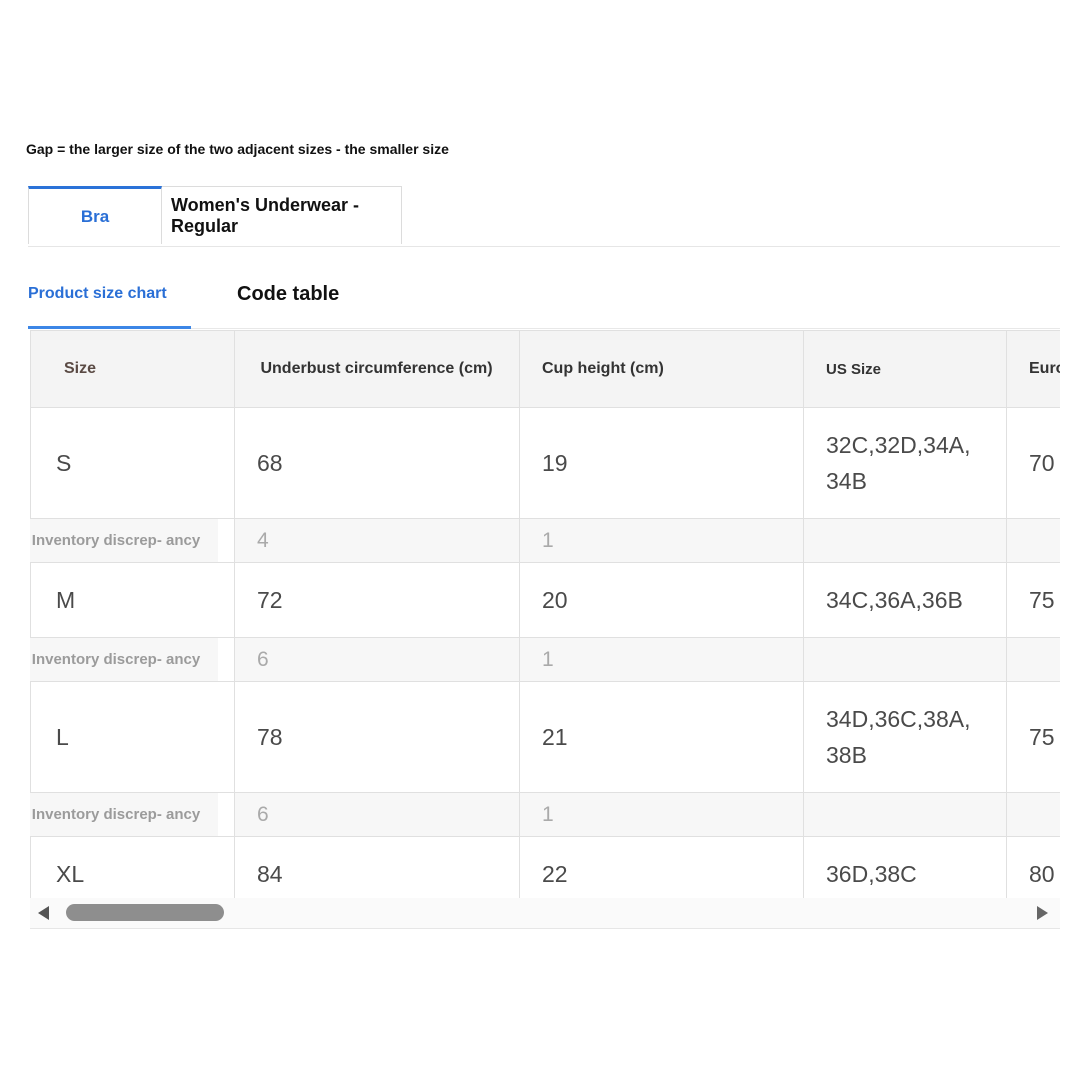 This screenshot has width=1080, height=1080. Describe the element at coordinates (545, 913) in the screenshot. I see `horizontal-scrollbar` at that location.